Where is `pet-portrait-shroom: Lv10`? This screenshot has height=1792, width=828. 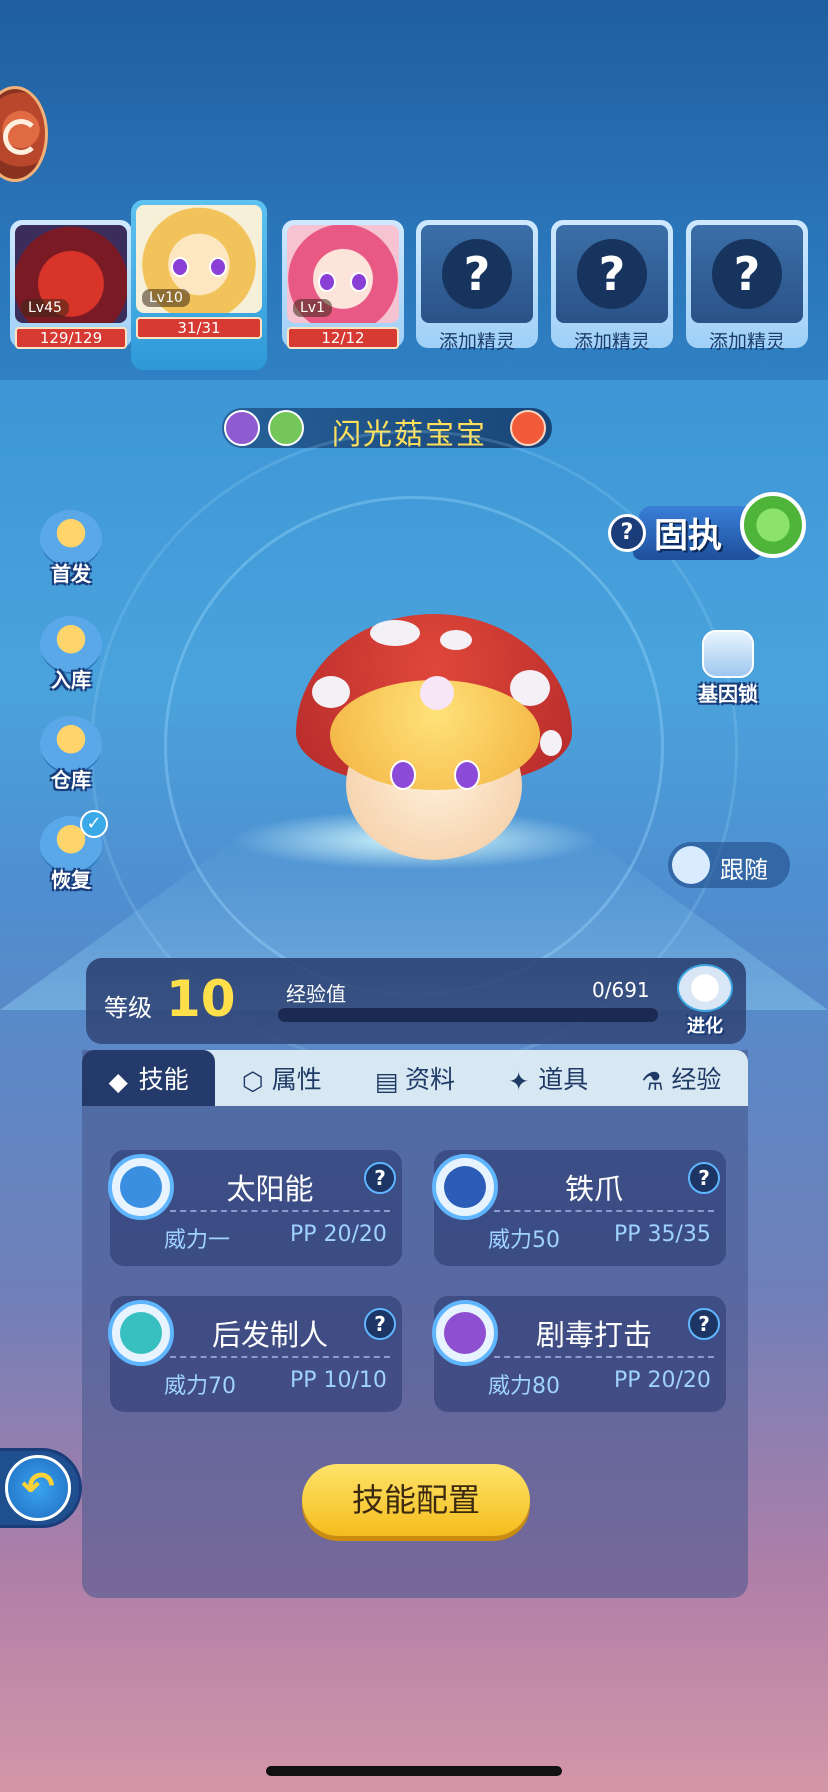 pet-portrait-shroom: Lv10 is located at coordinates (199, 259).